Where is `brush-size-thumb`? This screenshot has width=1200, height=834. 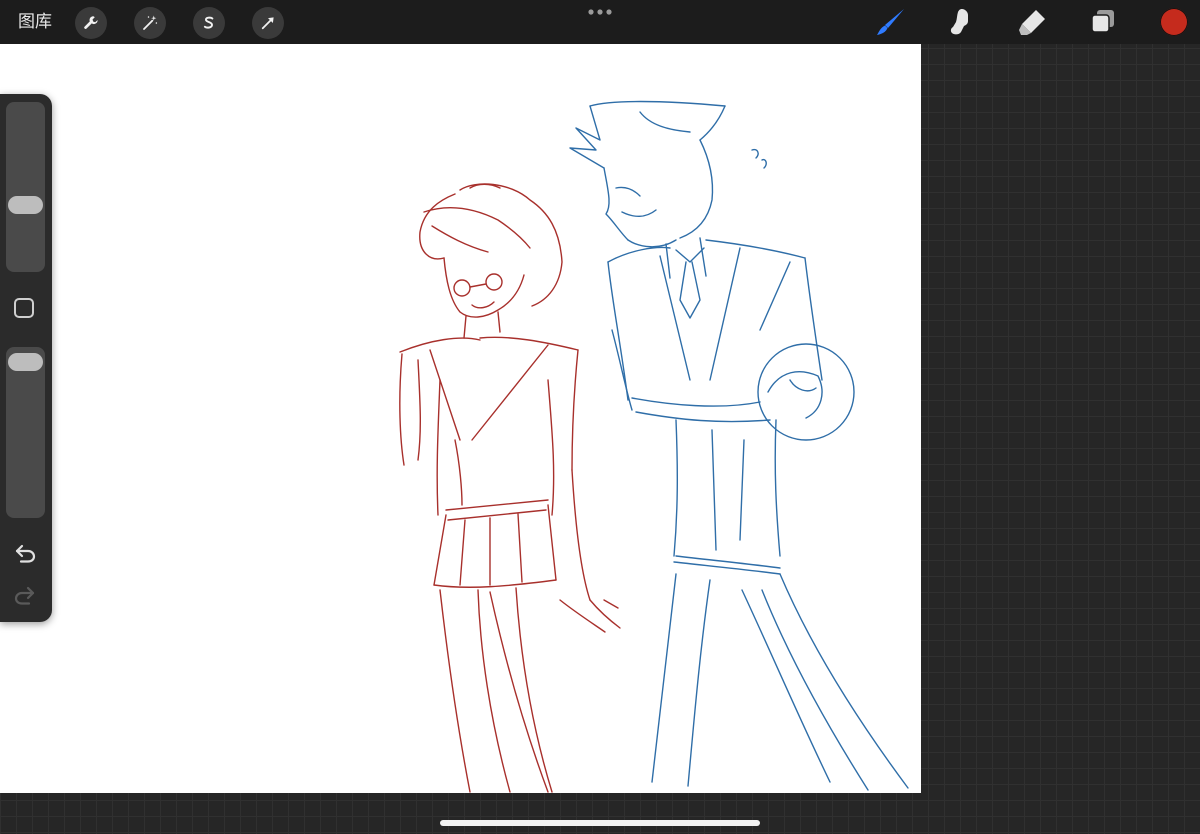 brush-size-thumb is located at coordinates (25, 204).